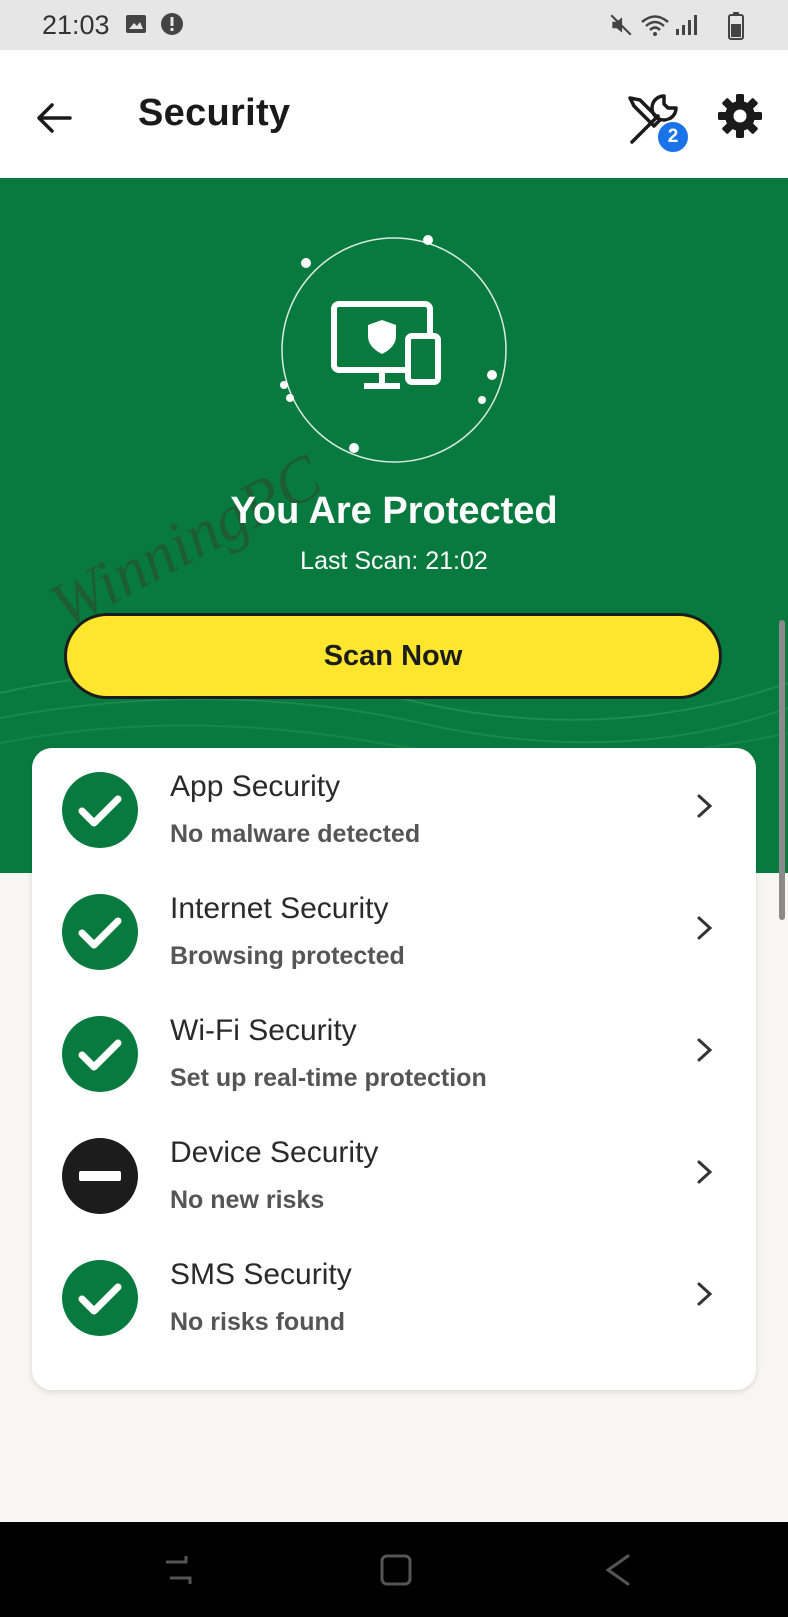 This screenshot has width=788, height=1617. Describe the element at coordinates (76, 25) in the screenshot. I see `status-time: 21:03` at that location.